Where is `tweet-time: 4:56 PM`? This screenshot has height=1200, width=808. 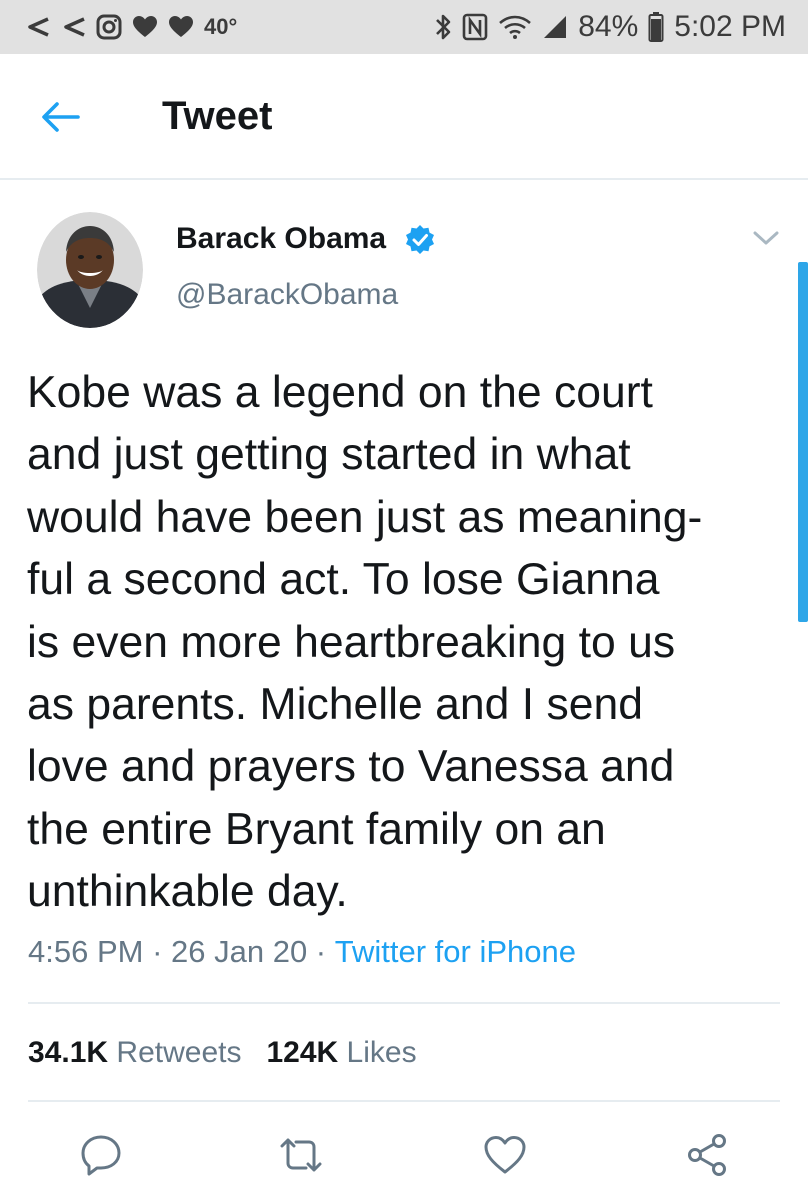 tweet-time: 4:56 PM is located at coordinates (86, 951).